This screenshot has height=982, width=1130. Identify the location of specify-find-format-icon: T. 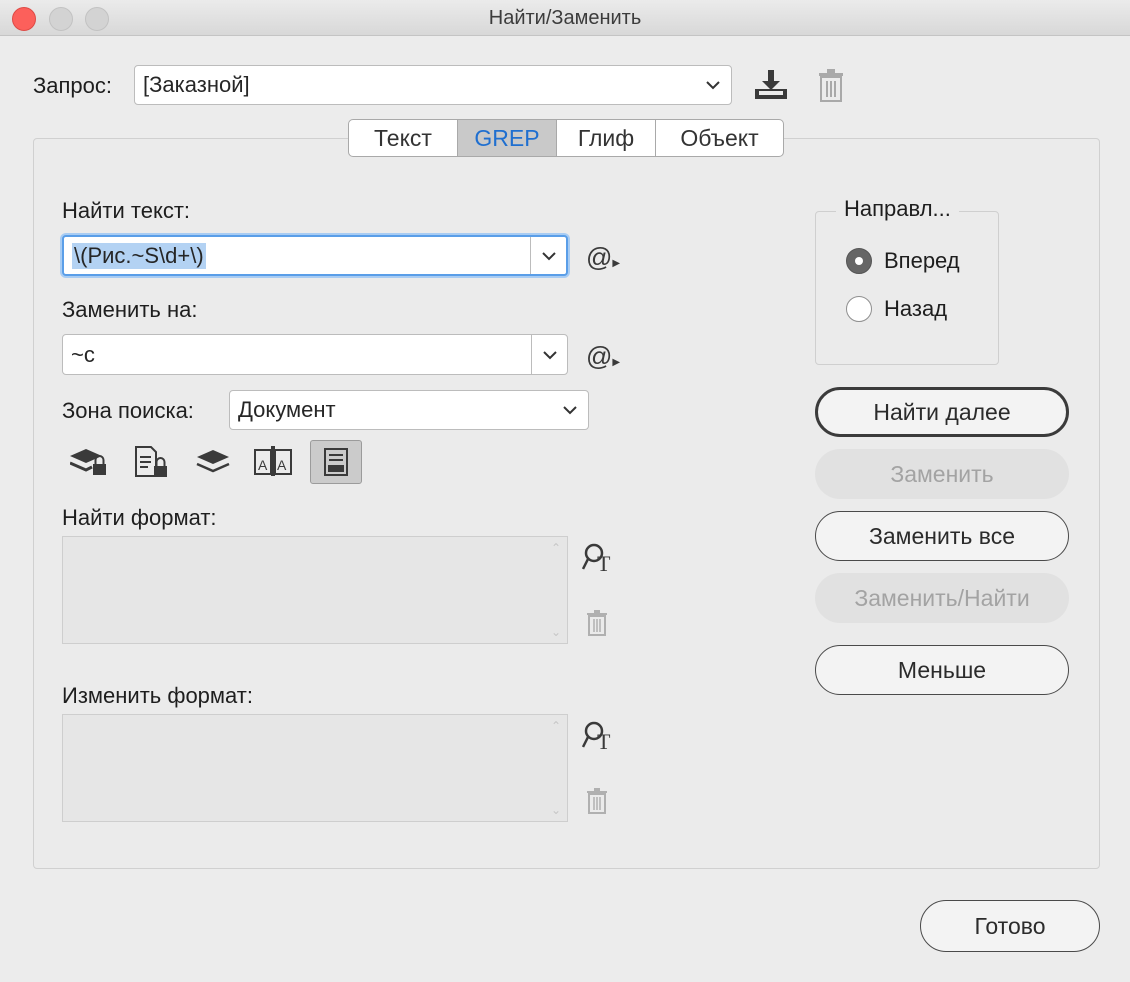
(597, 560).